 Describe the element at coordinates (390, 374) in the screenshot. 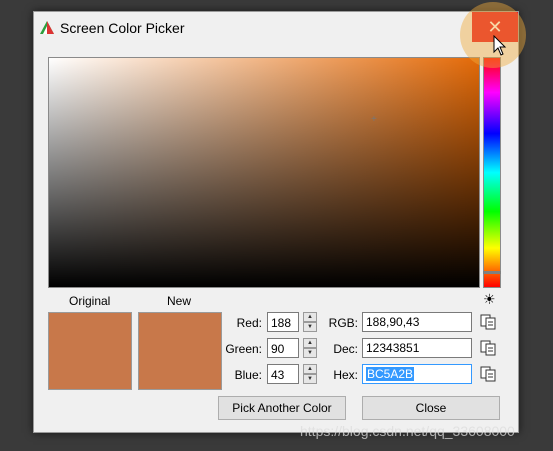

I see `hex-value-selected: BC5A2B` at that location.